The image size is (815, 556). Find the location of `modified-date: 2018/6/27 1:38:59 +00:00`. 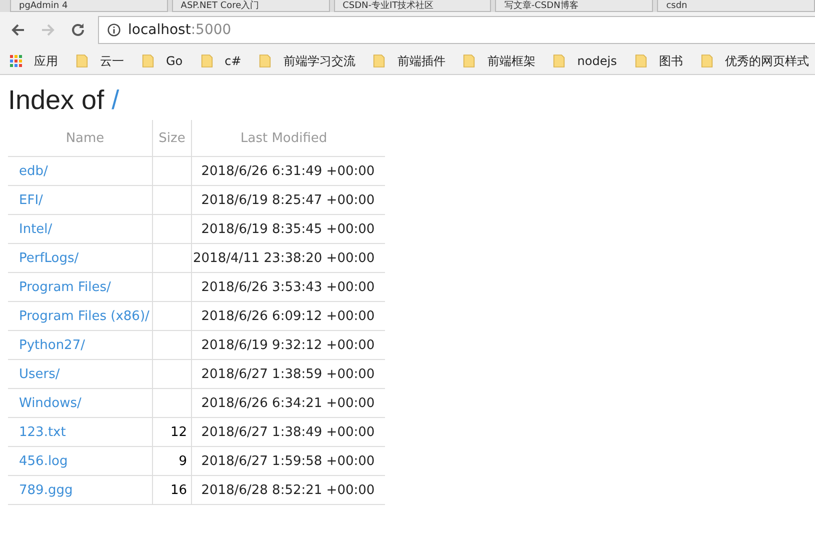

modified-date: 2018/6/27 1:38:59 +00:00 is located at coordinates (288, 374).